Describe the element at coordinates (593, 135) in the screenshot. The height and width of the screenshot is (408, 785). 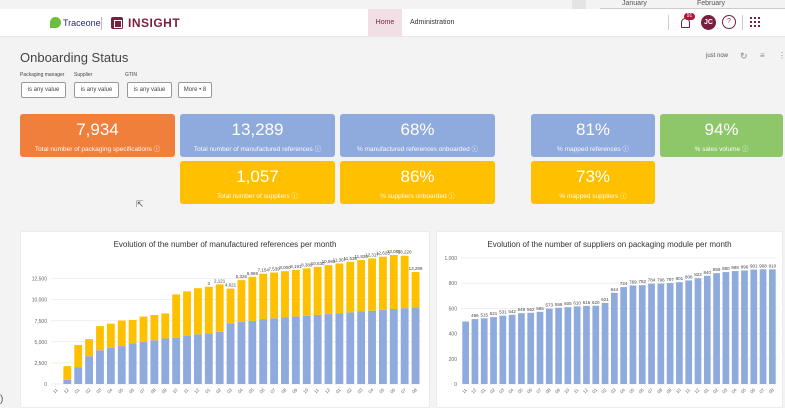
I see `tile-mapped-references: 81% % mapped references ⓘ` at that location.